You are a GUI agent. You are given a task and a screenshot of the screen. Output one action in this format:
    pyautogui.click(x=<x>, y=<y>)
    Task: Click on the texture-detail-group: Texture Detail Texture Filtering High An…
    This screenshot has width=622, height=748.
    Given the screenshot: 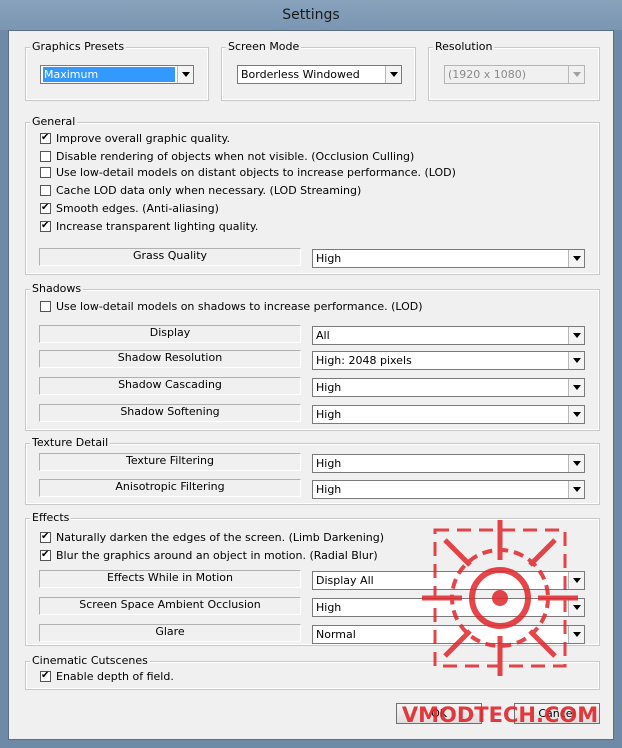 What is the action you would take?
    pyautogui.click(x=312, y=470)
    